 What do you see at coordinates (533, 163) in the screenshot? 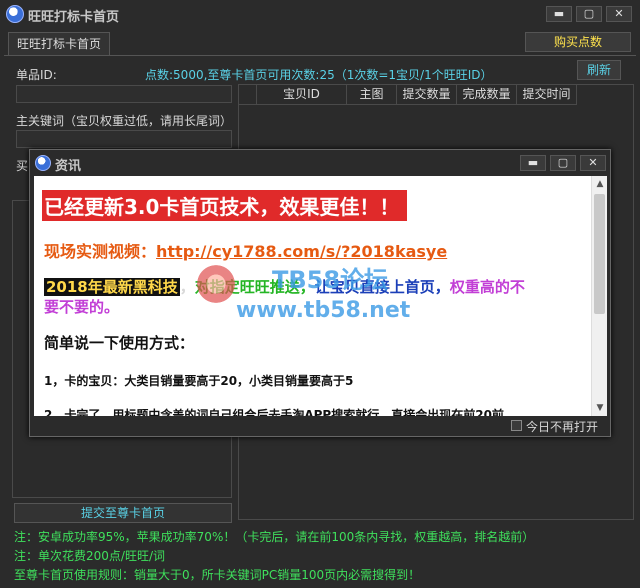
I see `dialog-minimize-button: ▬` at bounding box center [533, 163].